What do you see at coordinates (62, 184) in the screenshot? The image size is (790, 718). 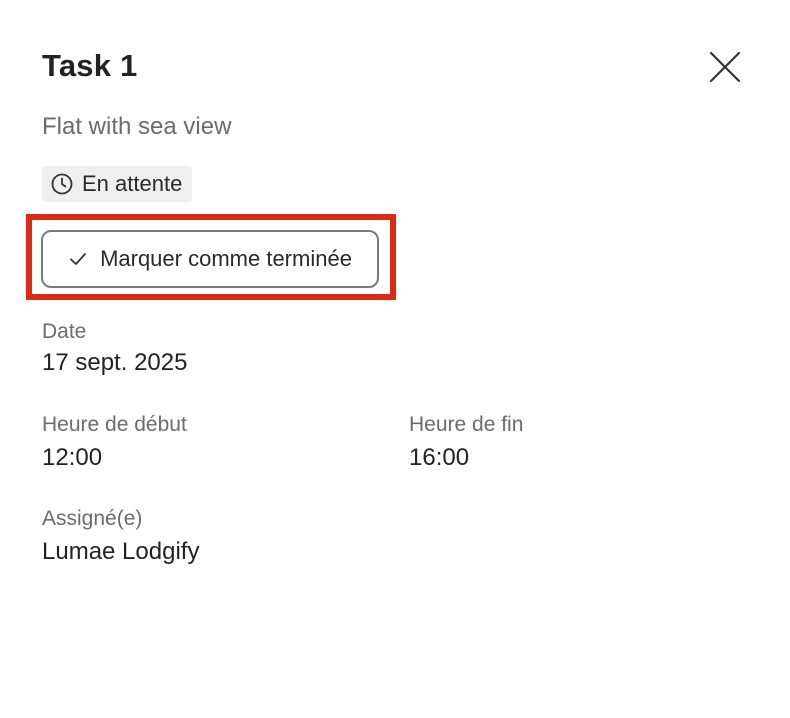 I see `clock-icon` at bounding box center [62, 184].